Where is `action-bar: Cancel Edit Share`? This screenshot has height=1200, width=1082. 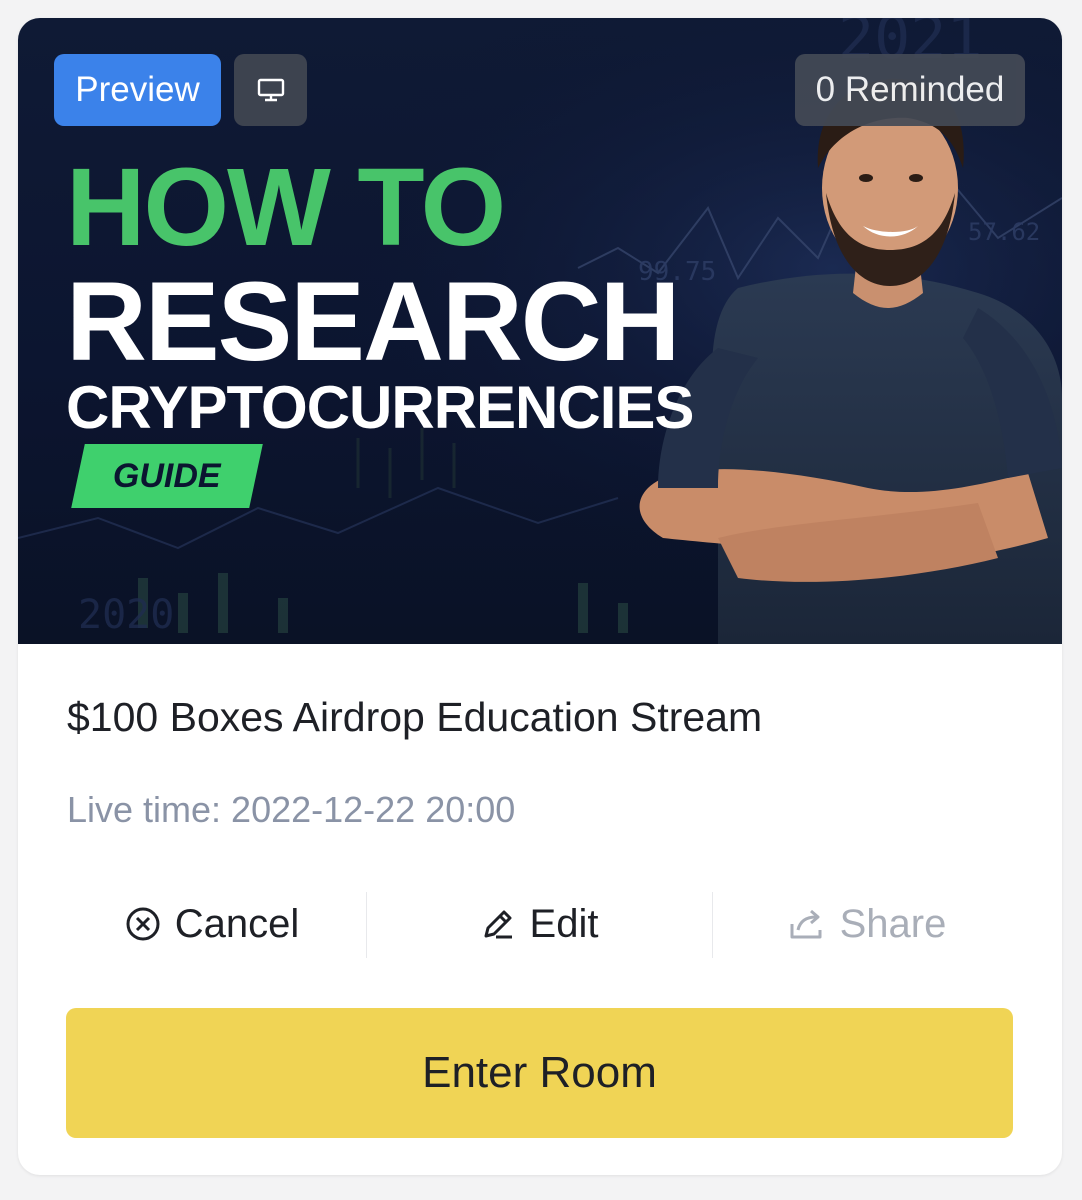
action-bar: Cancel Edit Share is located at coordinates (540, 924).